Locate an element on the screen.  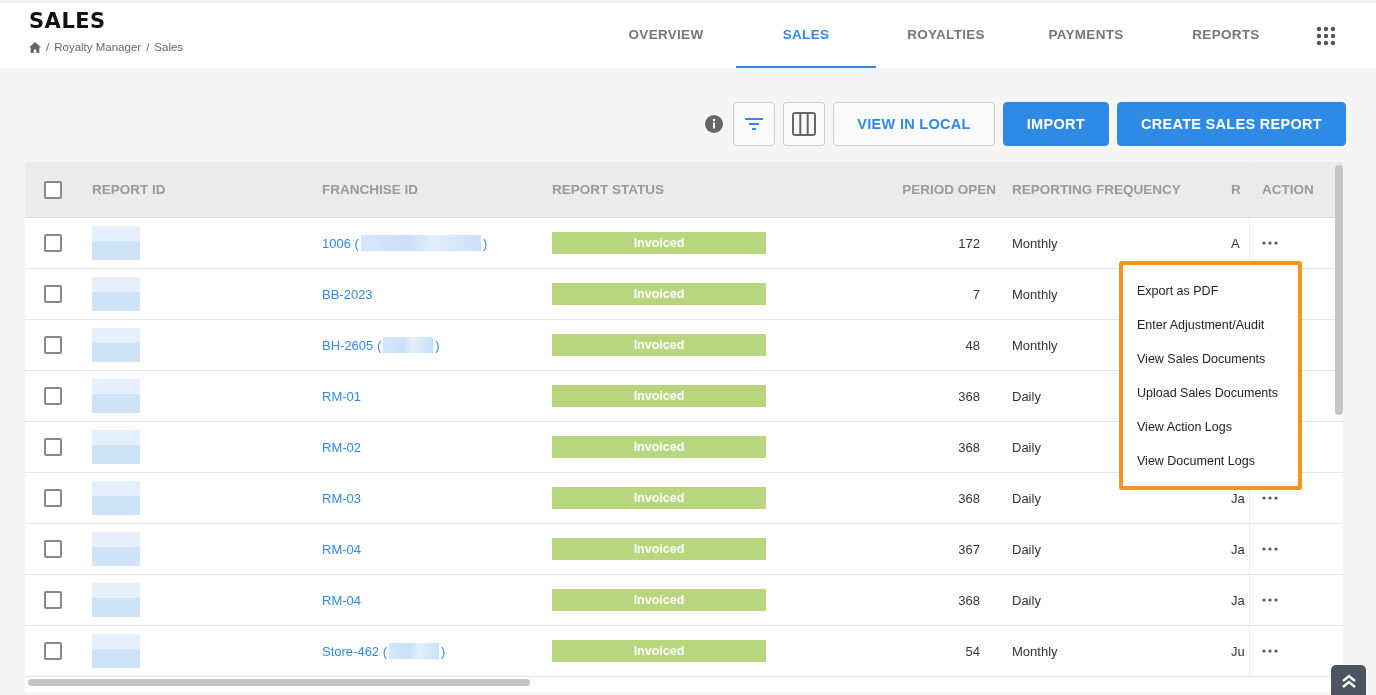
nav-tab: REPORTS is located at coordinates (1226, 35).